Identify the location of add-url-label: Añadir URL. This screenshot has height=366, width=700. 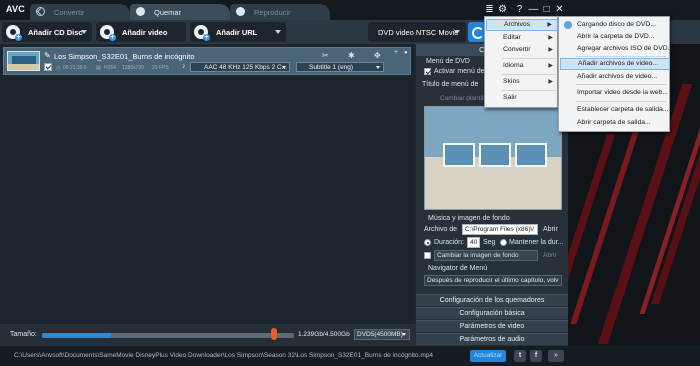
(237, 32).